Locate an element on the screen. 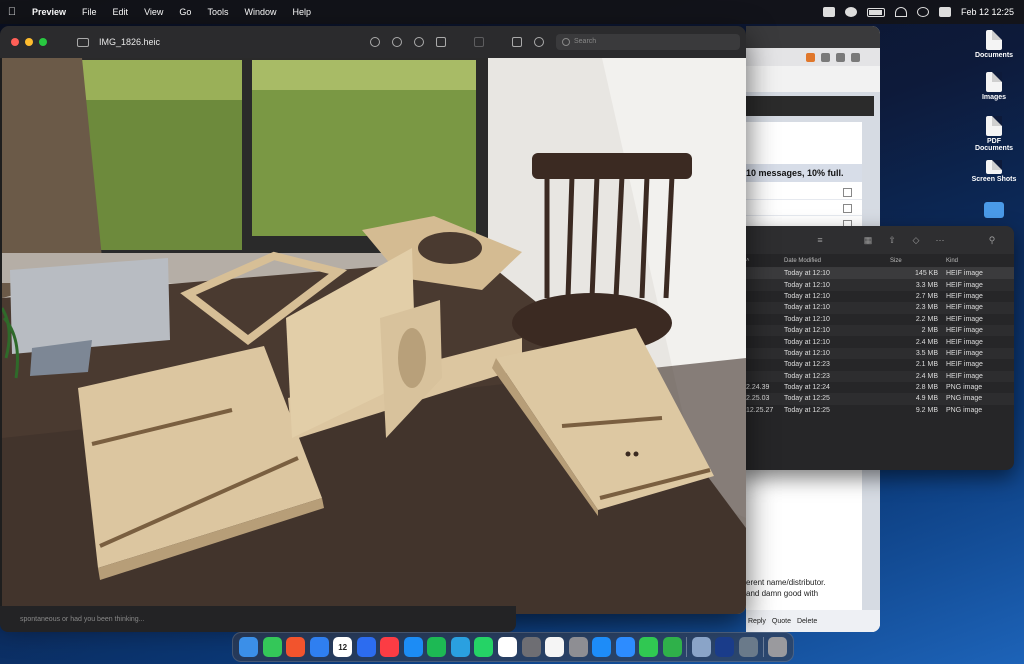 This screenshot has width=1024, height=664. search-input: Search is located at coordinates (648, 42).